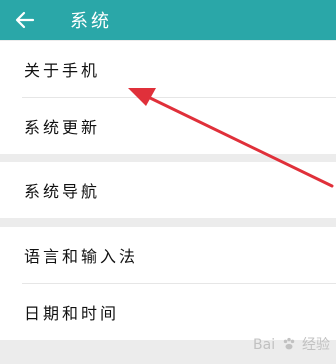  I want to click on page-title: 系统, so click(91, 21).